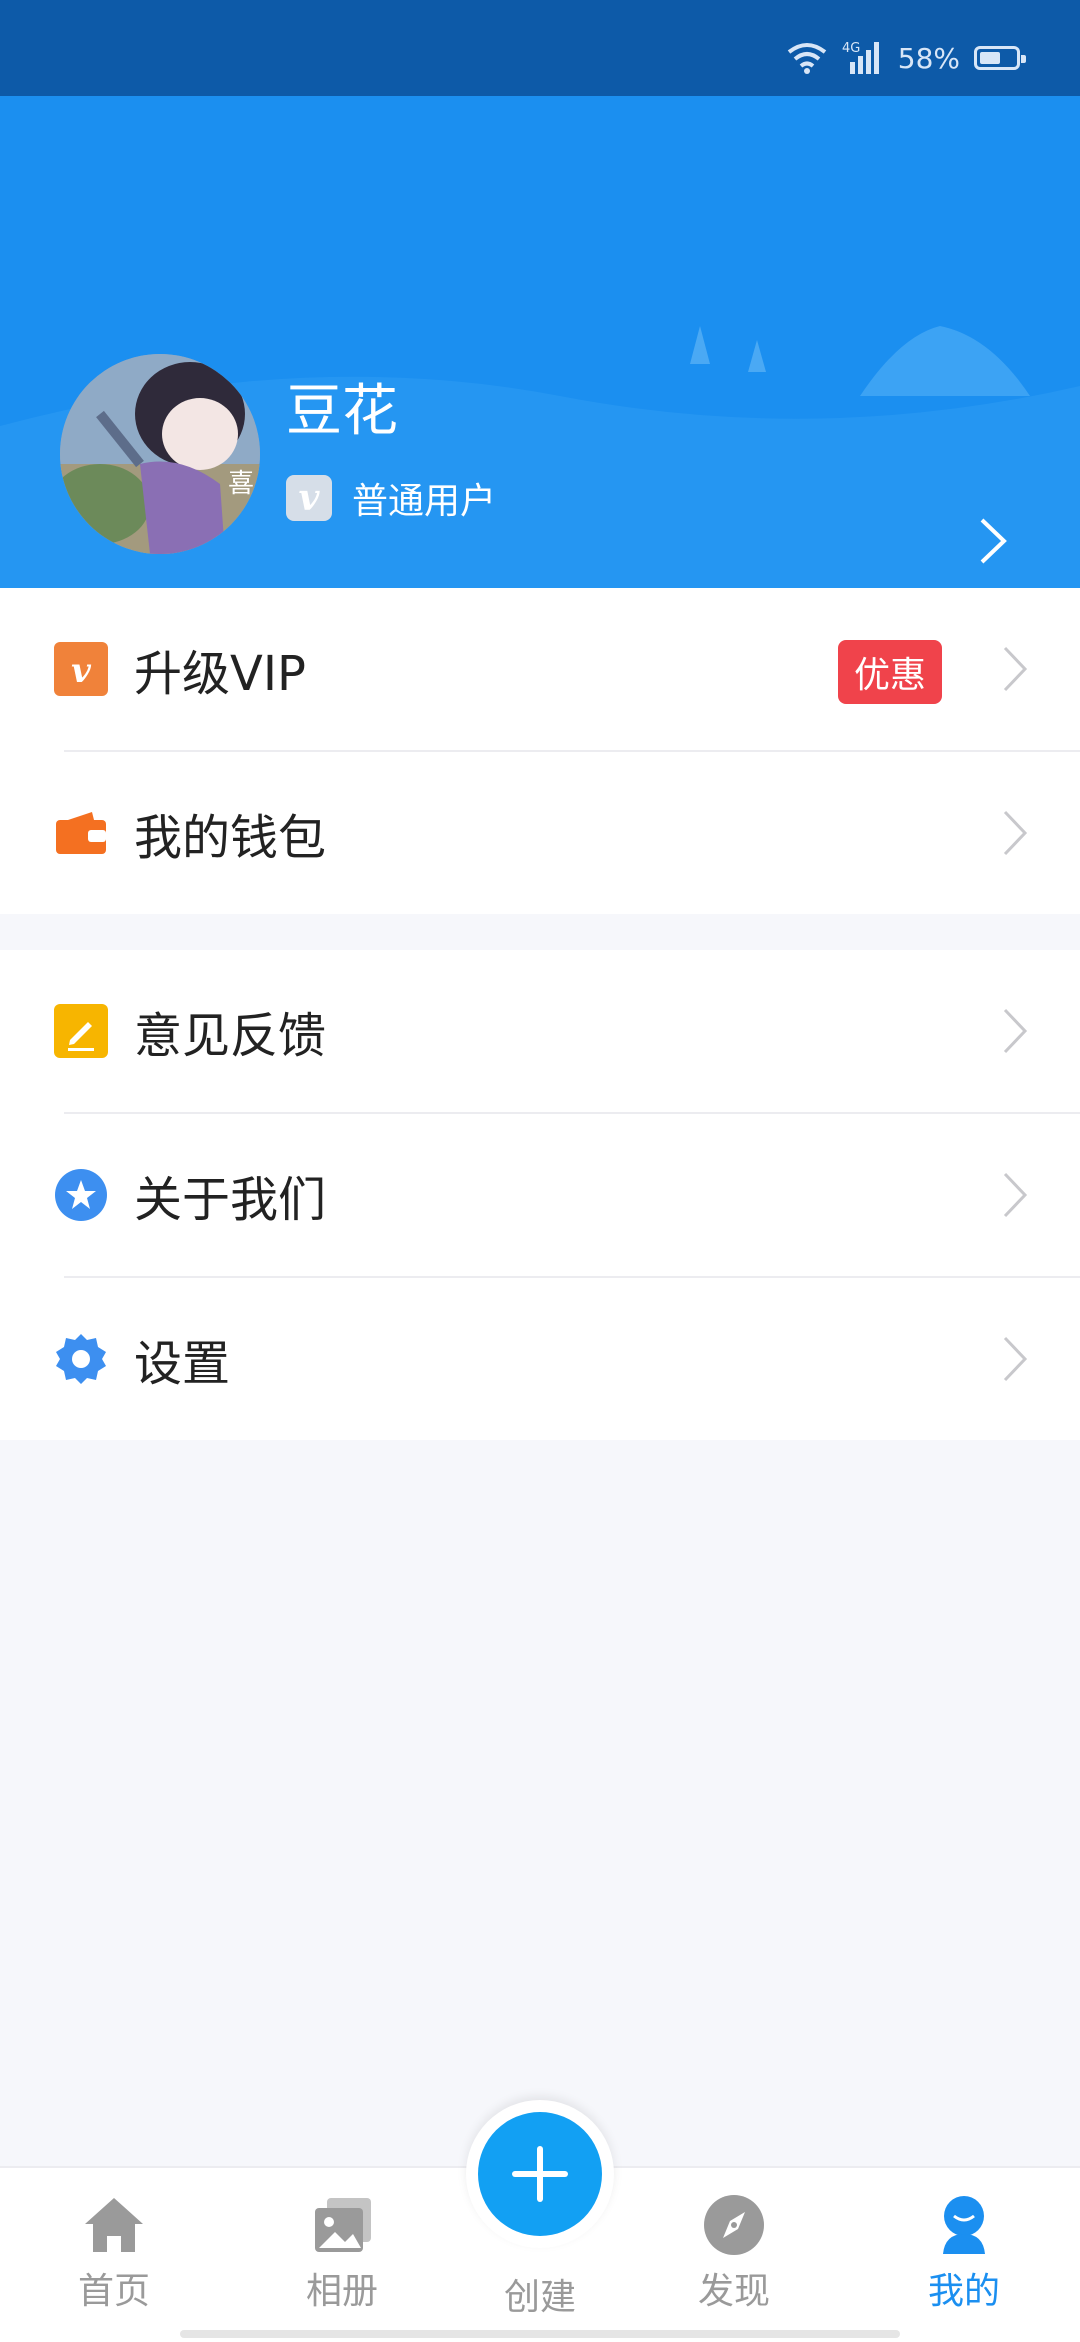  What do you see at coordinates (341, 2291) in the screenshot?
I see `tab-label: 相册` at bounding box center [341, 2291].